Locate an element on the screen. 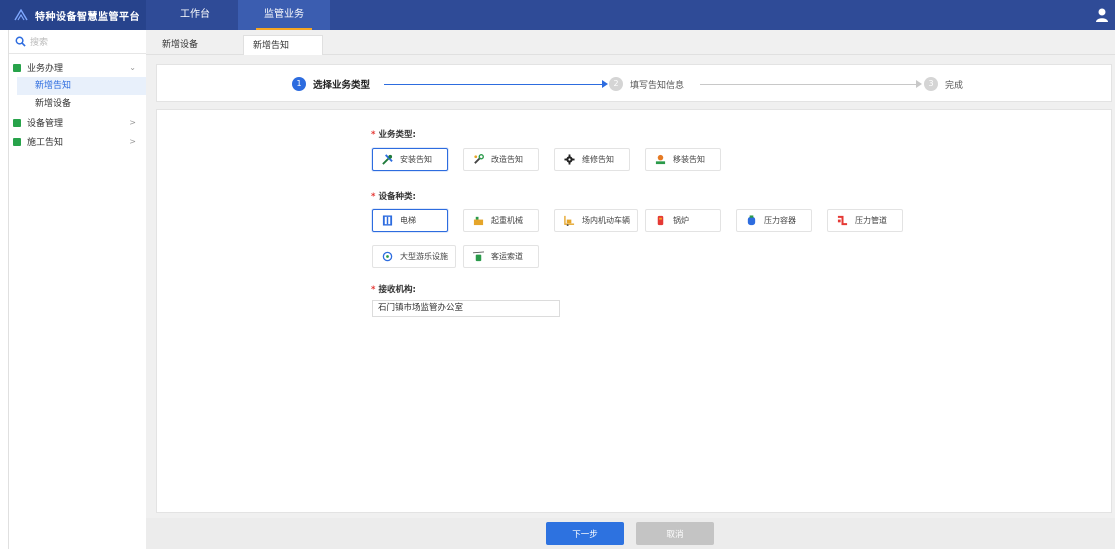 The width and height of the screenshot is (1115, 549). crane-icon is located at coordinates (478, 221).